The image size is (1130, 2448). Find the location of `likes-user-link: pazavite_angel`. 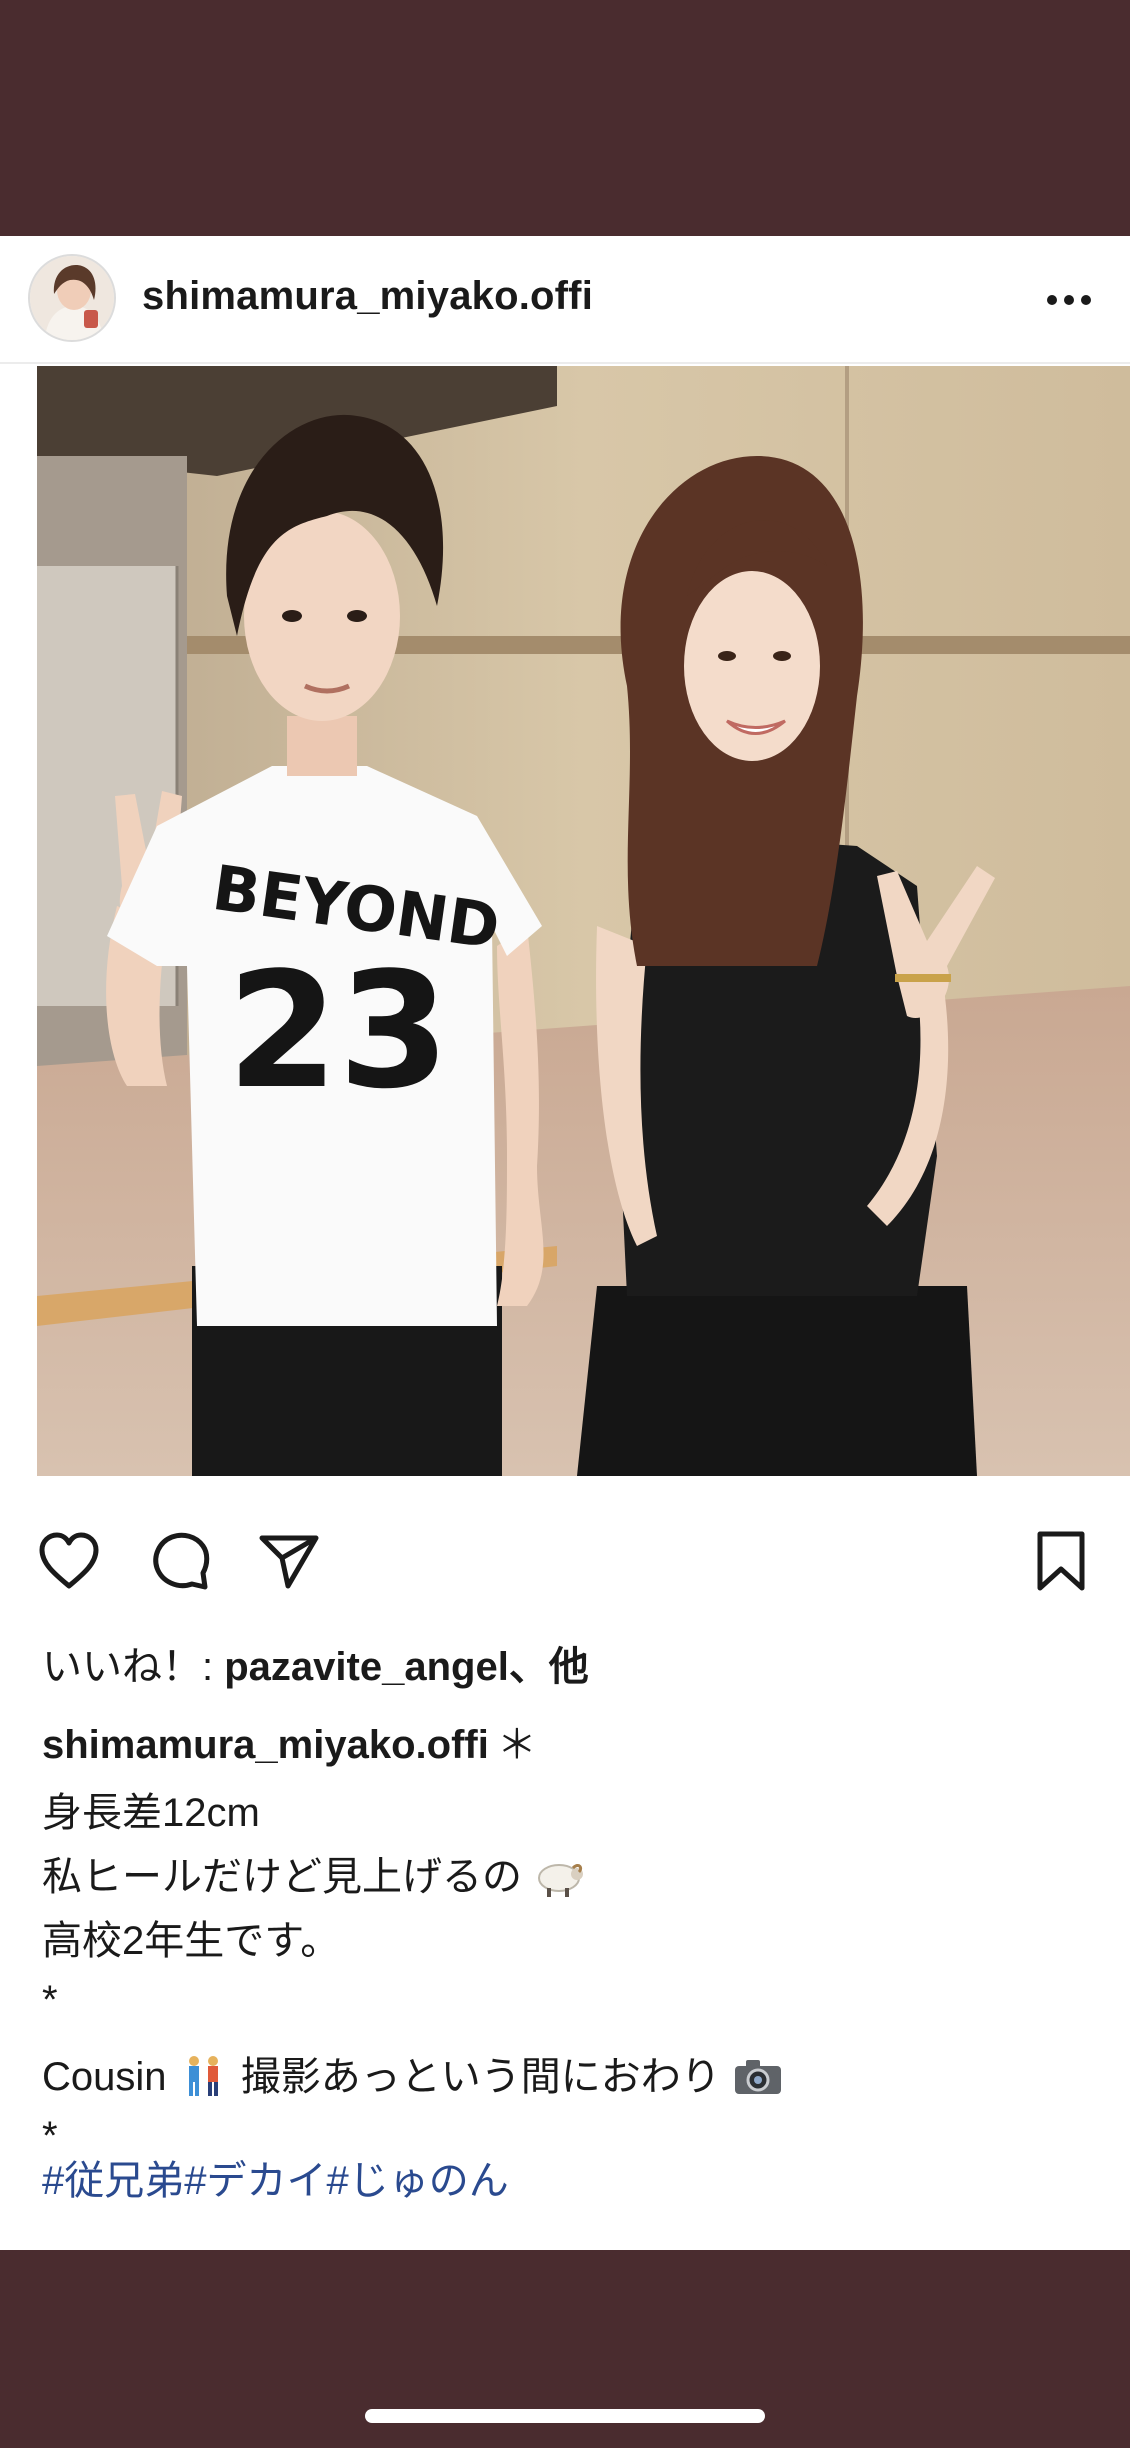

likes-user-link: pazavite_angel is located at coordinates (366, 1667).